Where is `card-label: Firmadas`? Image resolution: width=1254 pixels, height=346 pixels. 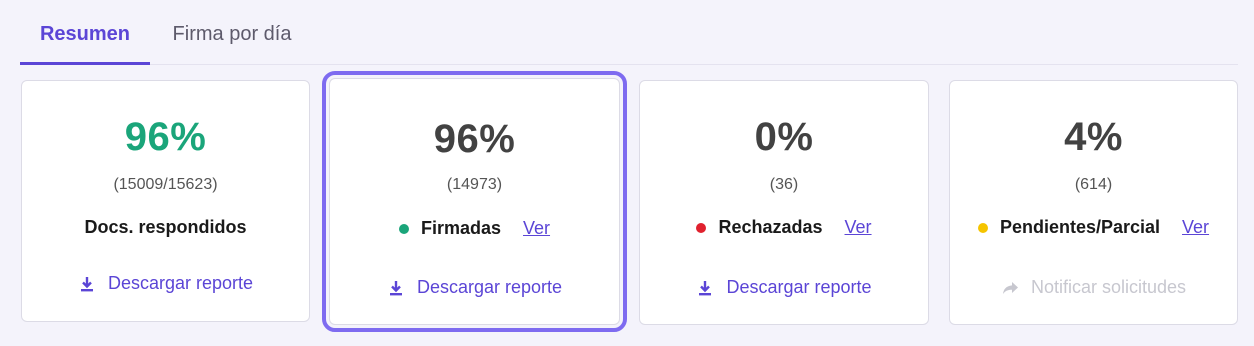 card-label: Firmadas is located at coordinates (460, 228).